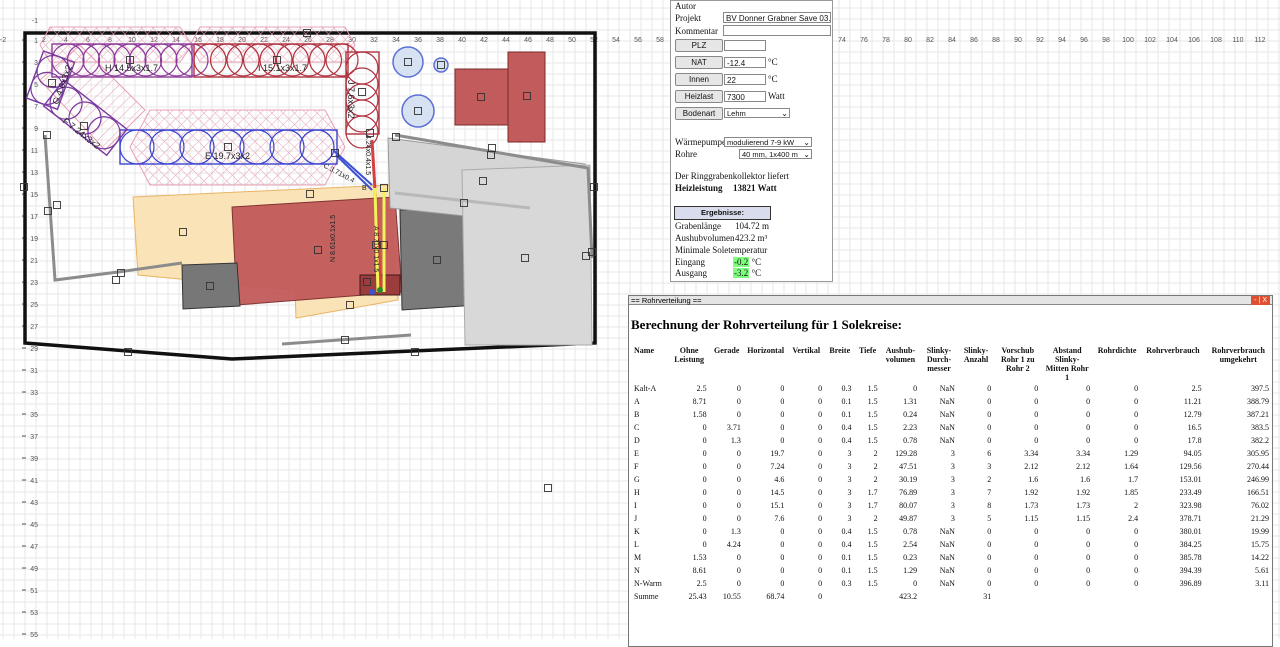  What do you see at coordinates (1031, 453) in the screenshot?
I see `table-cell: 3.34` at bounding box center [1031, 453].